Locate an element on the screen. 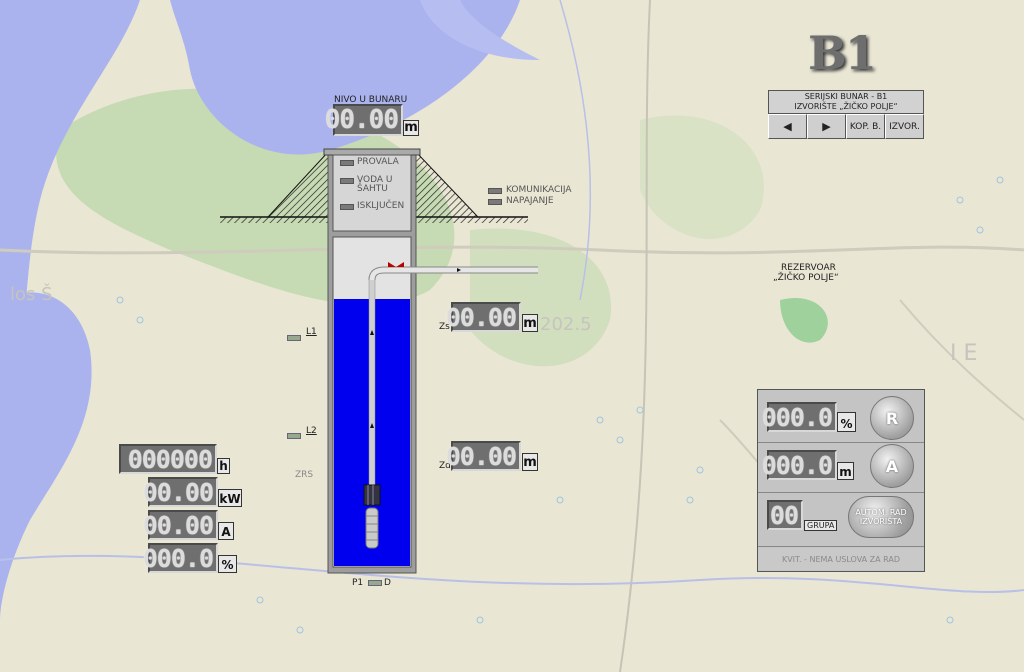  level-unit: m is located at coordinates (411, 128).